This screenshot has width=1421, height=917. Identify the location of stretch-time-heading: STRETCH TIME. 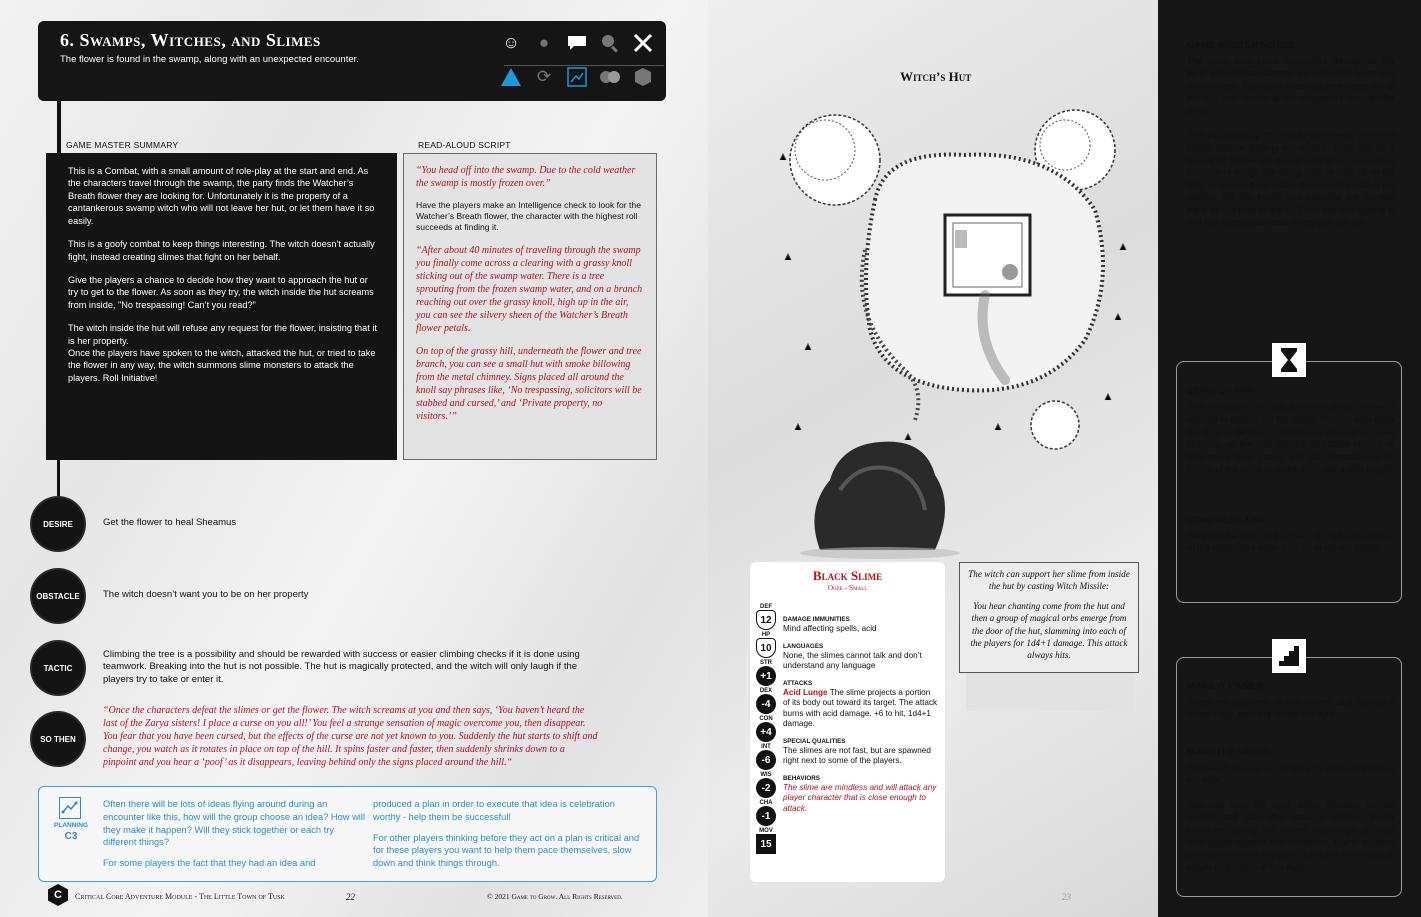
(1222, 391).